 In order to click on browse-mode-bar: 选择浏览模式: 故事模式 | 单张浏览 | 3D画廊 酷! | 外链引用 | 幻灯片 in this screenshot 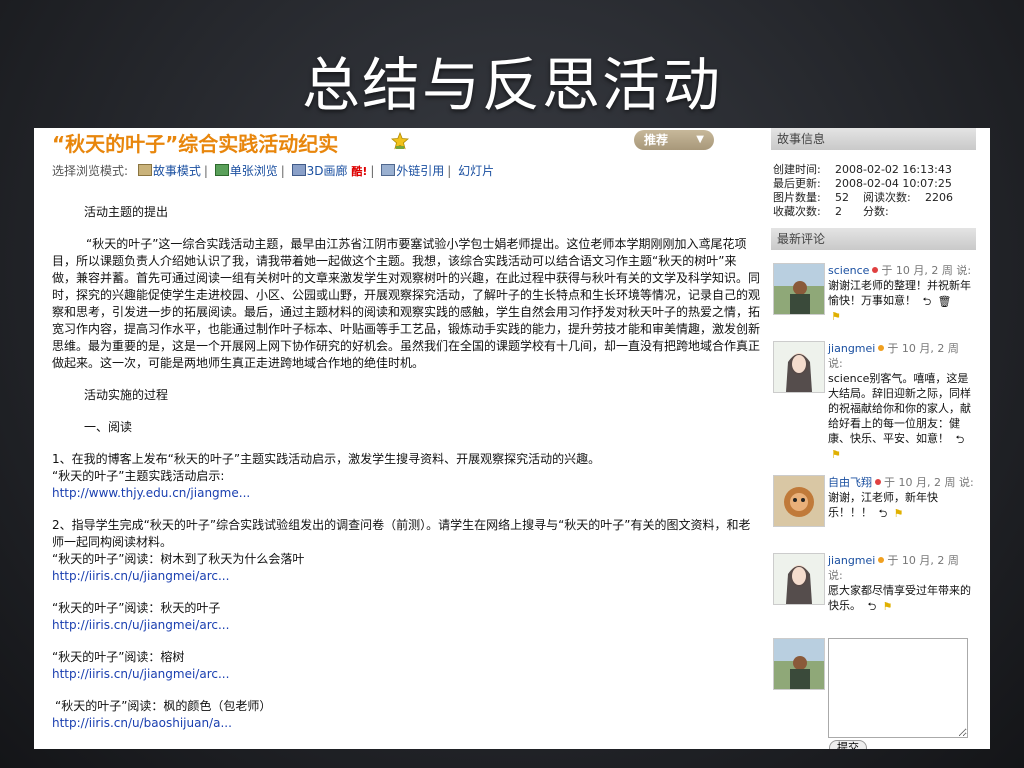, I will do `click(273, 171)`.